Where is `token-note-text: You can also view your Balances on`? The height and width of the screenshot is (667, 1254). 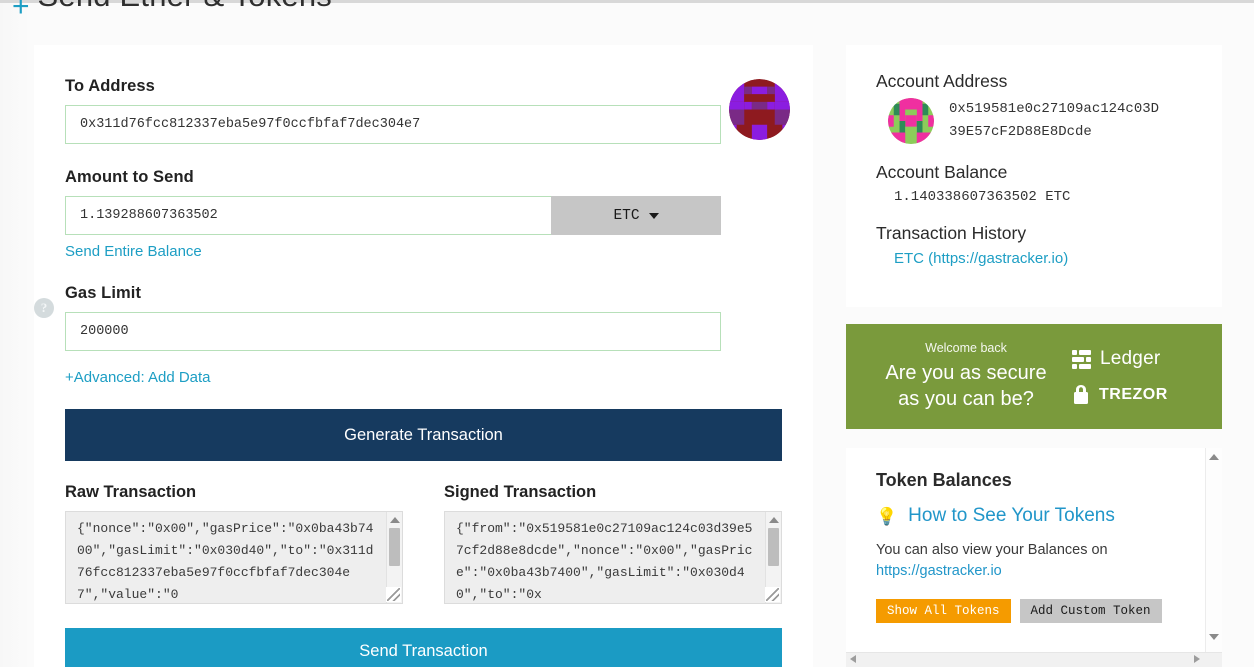
token-note-text: You can also view your Balances on is located at coordinates (992, 550).